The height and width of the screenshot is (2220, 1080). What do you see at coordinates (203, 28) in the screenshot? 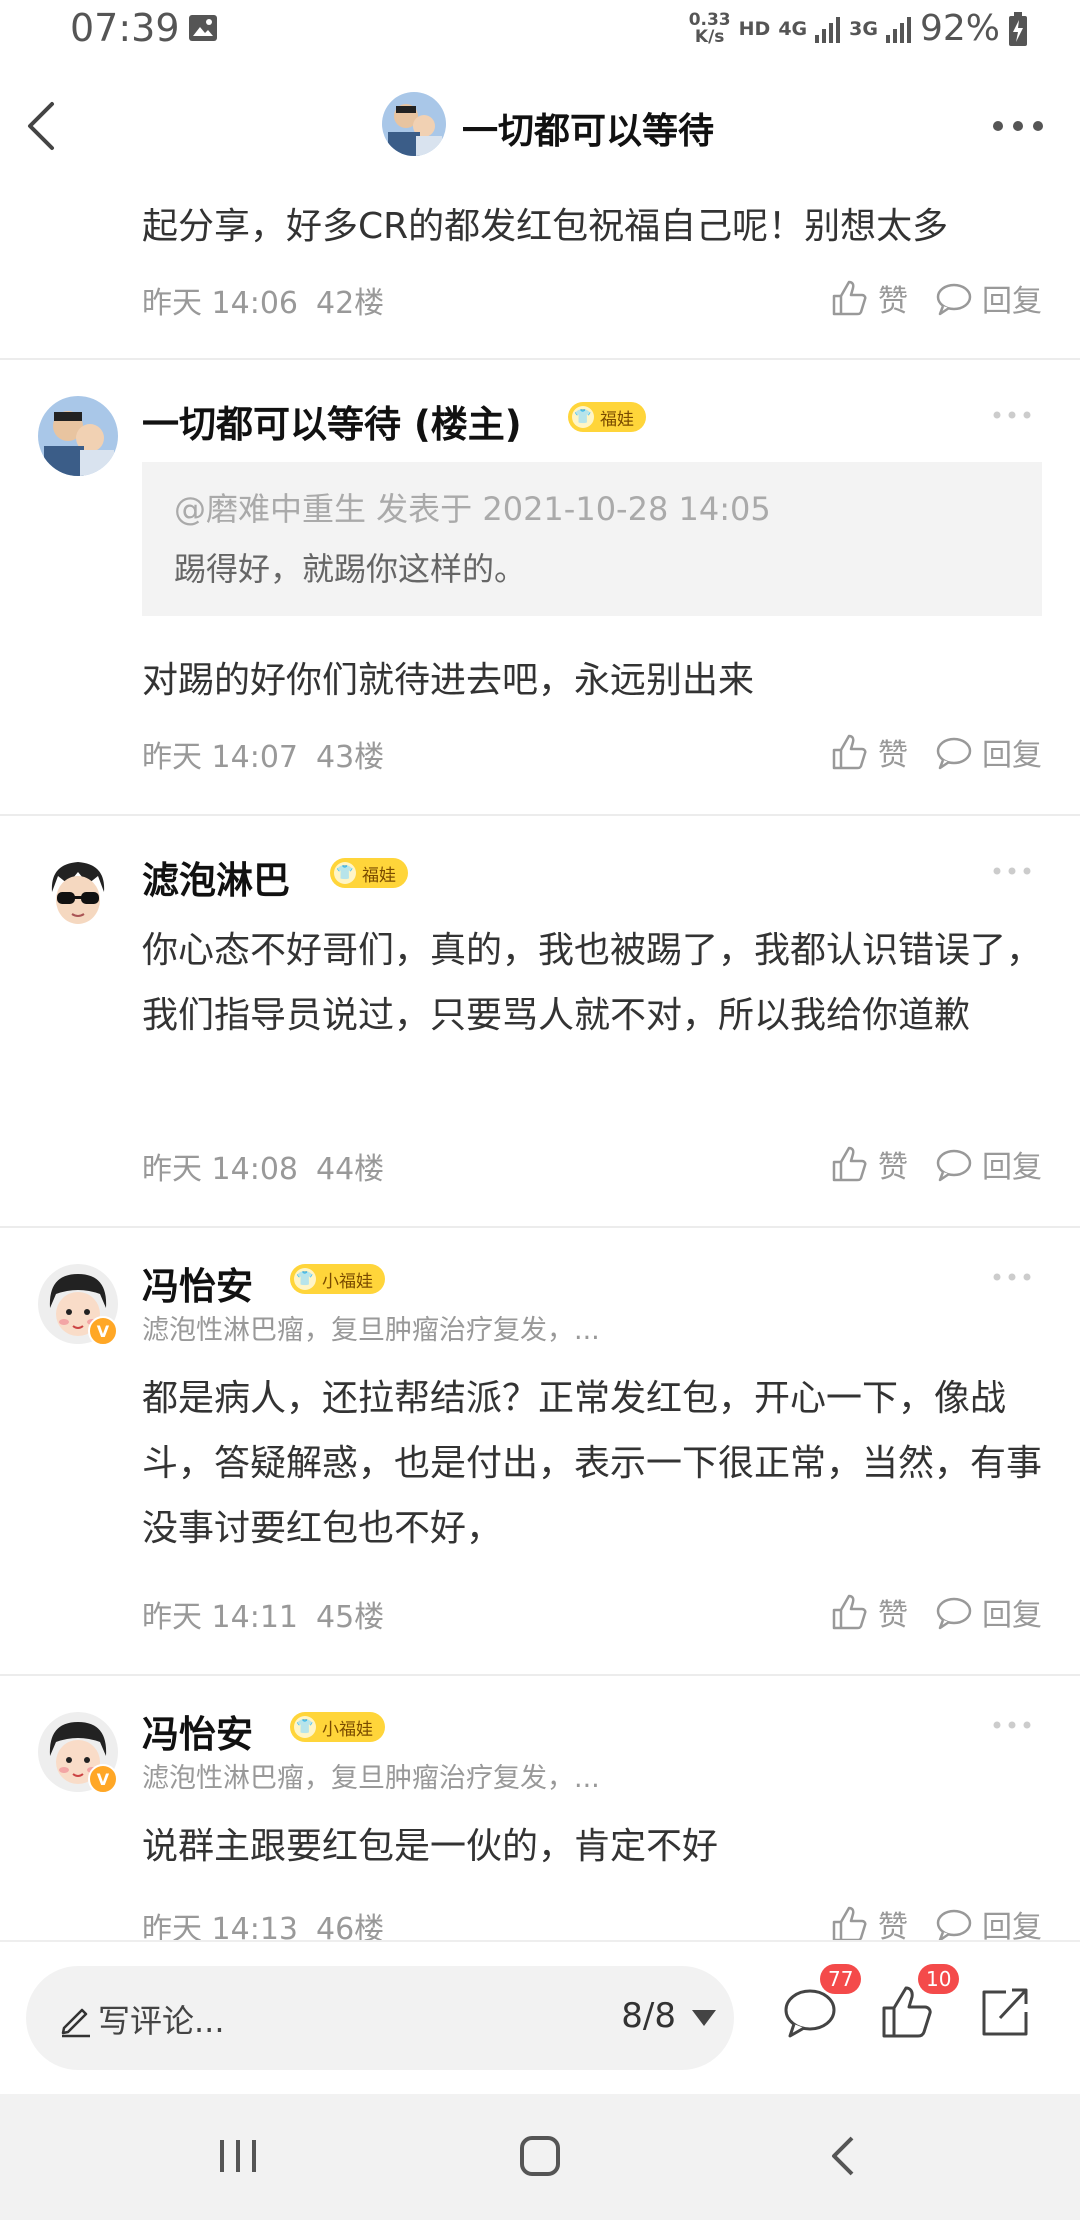
I see `image-icon` at bounding box center [203, 28].